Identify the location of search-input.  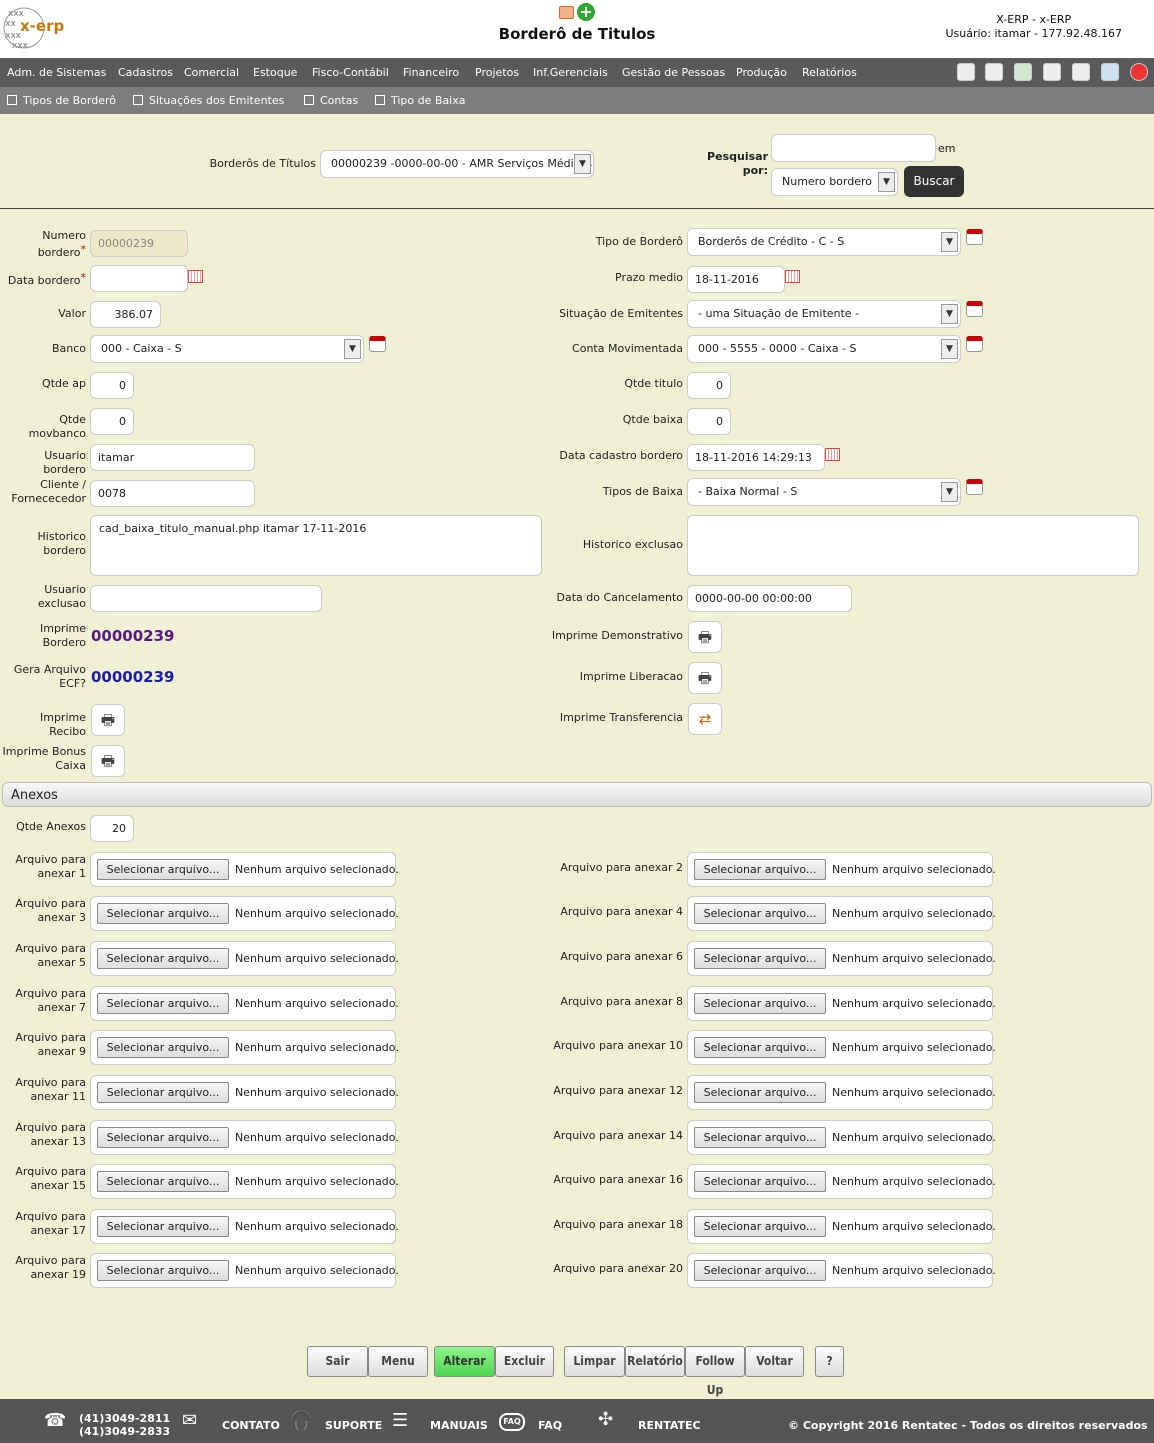
(853, 148).